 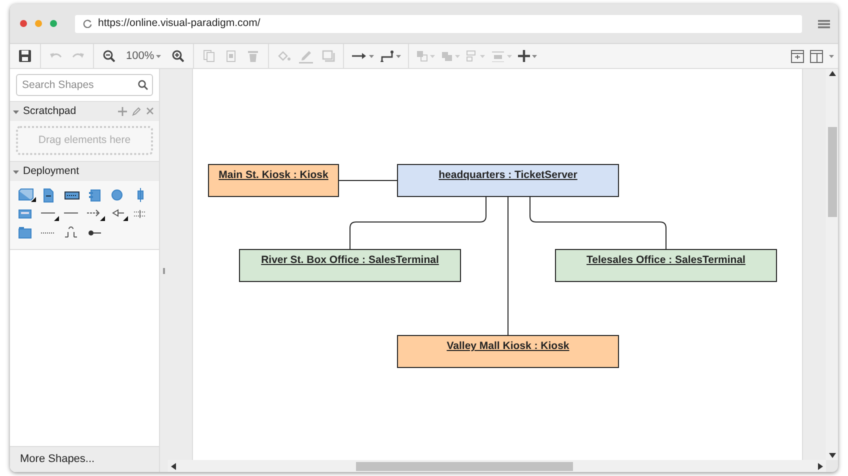 What do you see at coordinates (350, 265) in the screenshot?
I see `node-box: River St. Box Office : SalesTerminal` at bounding box center [350, 265].